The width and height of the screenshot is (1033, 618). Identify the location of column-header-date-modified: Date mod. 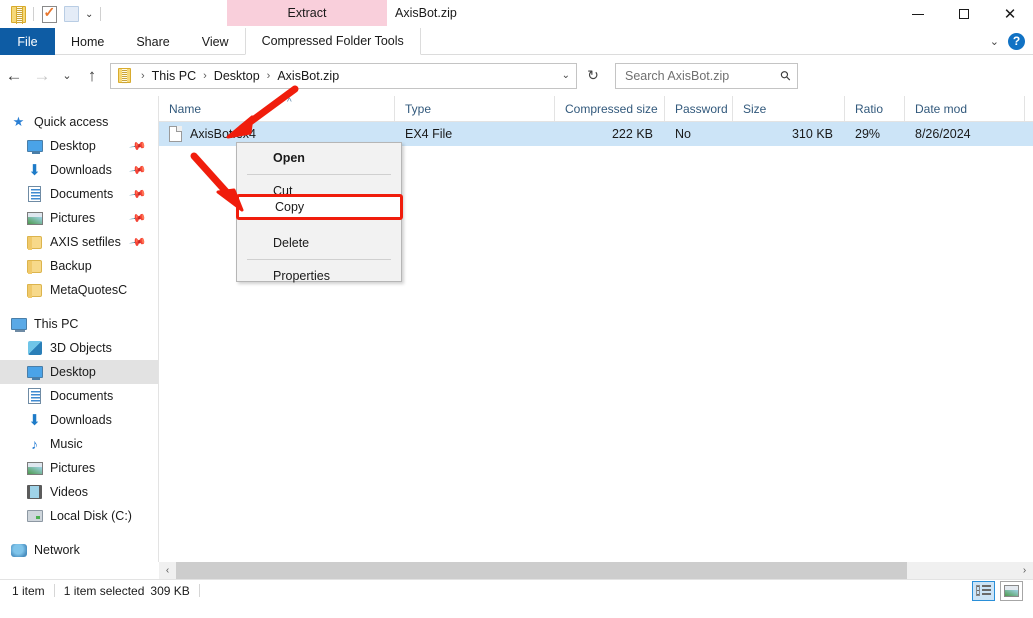
(965, 108).